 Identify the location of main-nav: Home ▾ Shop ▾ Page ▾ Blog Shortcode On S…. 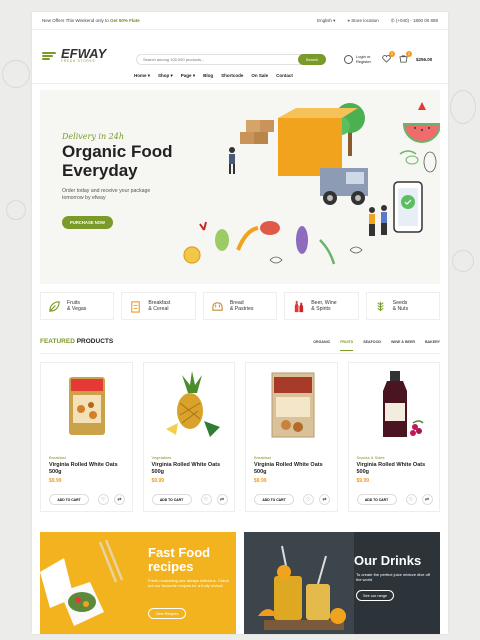
(213, 76).